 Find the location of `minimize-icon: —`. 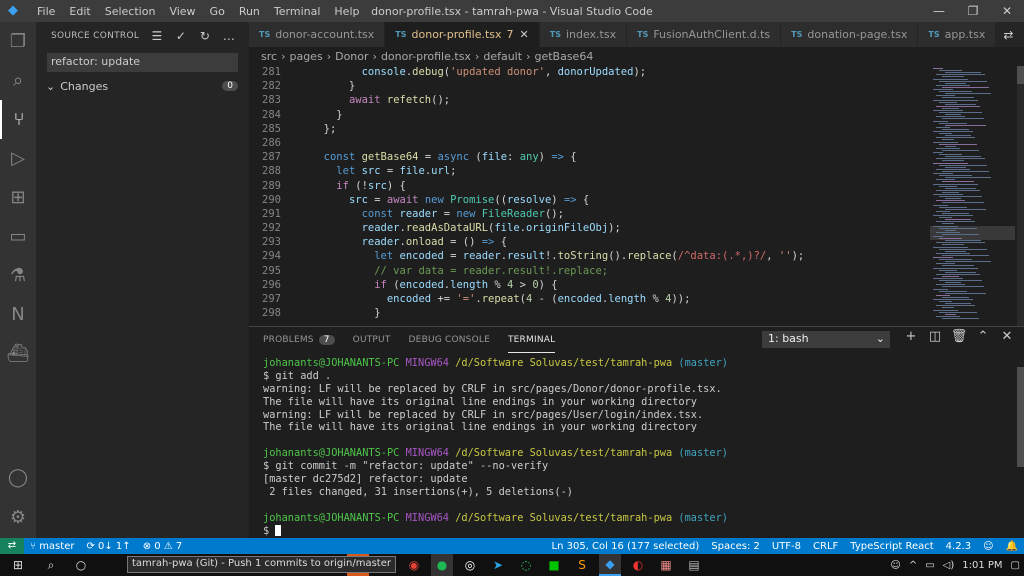

minimize-icon: — is located at coordinates (939, 11).